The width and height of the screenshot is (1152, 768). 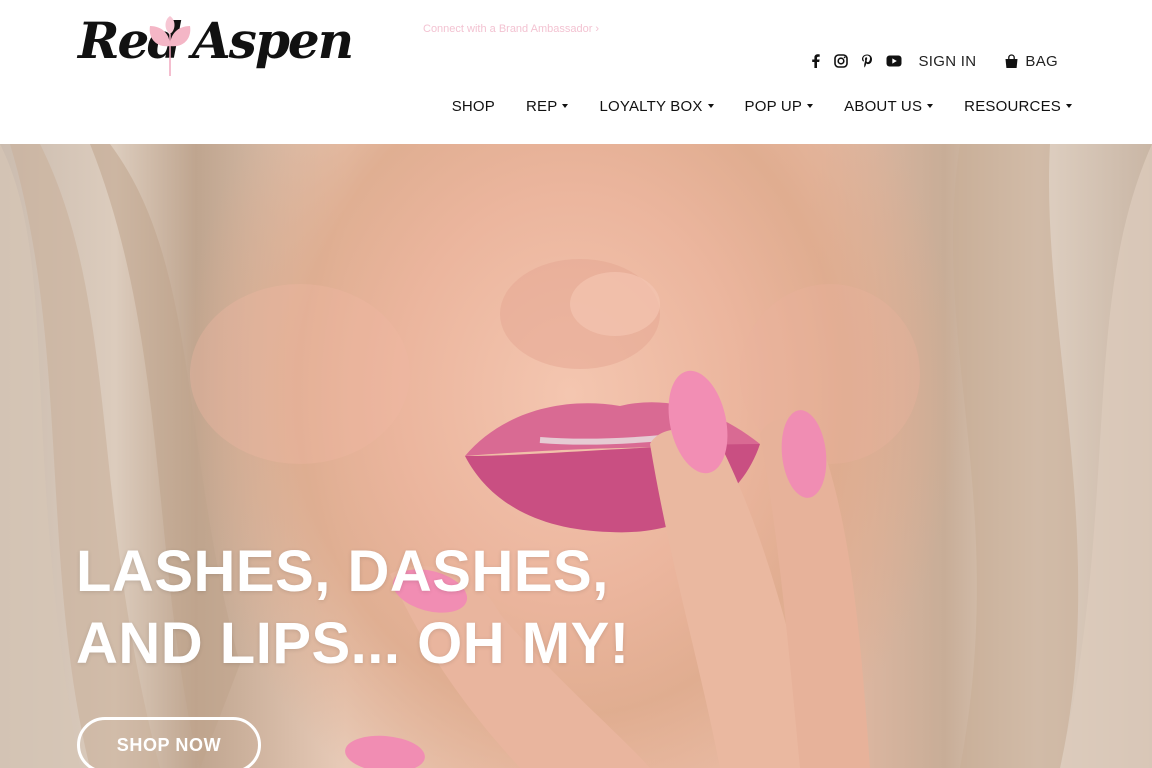 I want to click on nav-about-us: ABOUT US, so click(x=889, y=106).